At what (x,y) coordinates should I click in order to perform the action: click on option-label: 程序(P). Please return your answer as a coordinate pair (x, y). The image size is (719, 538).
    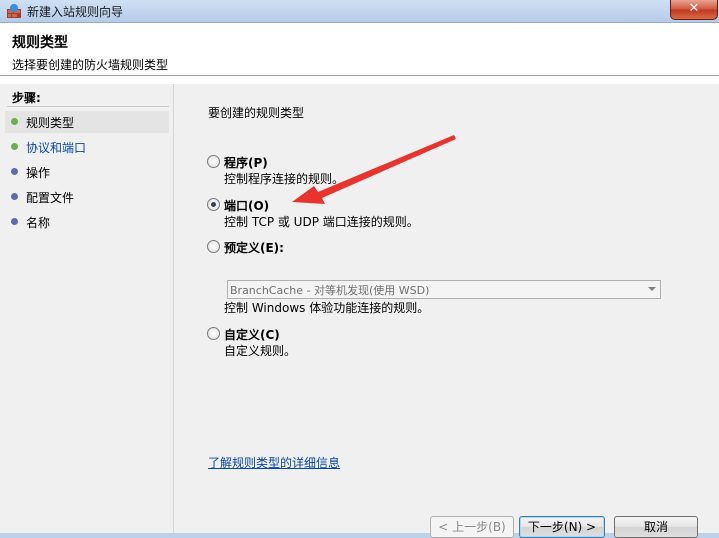
    Looking at the image, I should click on (246, 163).